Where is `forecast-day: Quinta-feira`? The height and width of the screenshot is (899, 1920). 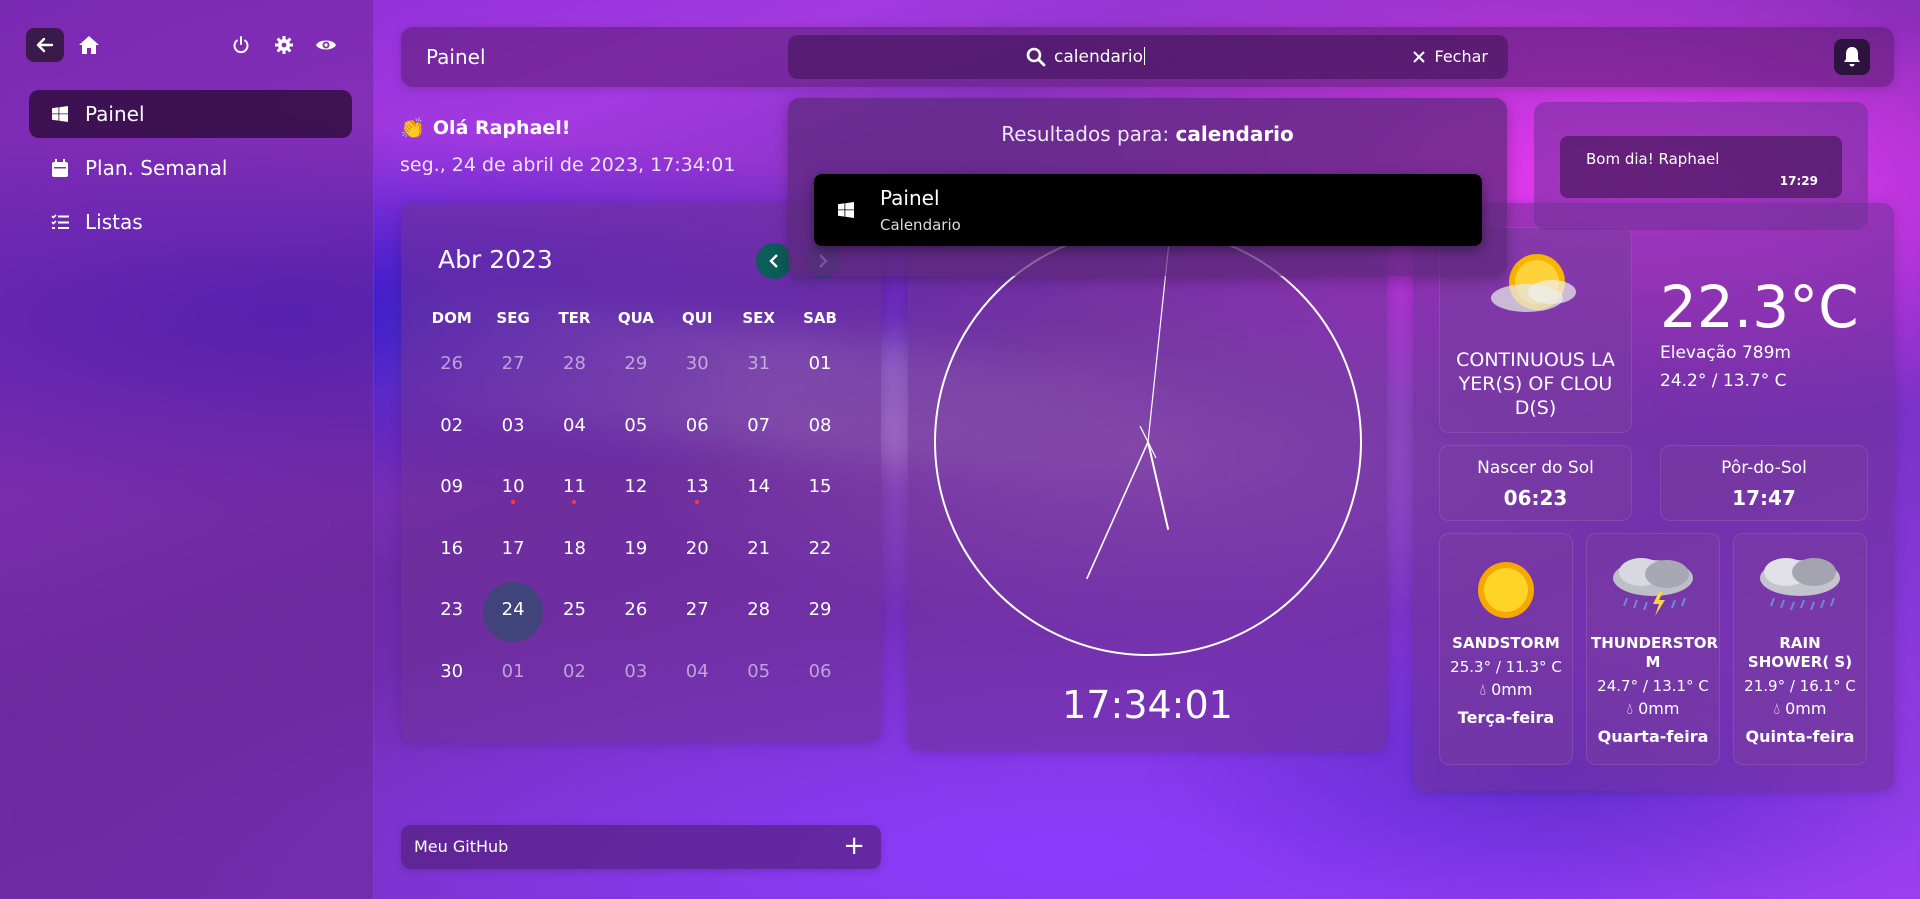 forecast-day: Quinta-feira is located at coordinates (1800, 736).